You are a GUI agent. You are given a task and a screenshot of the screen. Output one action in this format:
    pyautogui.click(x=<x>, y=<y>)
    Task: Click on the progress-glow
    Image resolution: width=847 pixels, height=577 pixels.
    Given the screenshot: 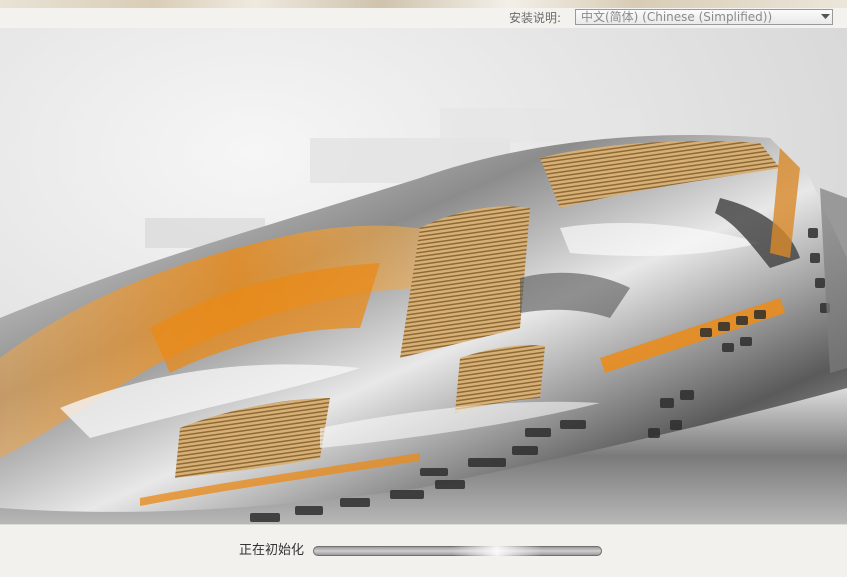 What is the action you would take?
    pyautogui.click(x=497, y=551)
    